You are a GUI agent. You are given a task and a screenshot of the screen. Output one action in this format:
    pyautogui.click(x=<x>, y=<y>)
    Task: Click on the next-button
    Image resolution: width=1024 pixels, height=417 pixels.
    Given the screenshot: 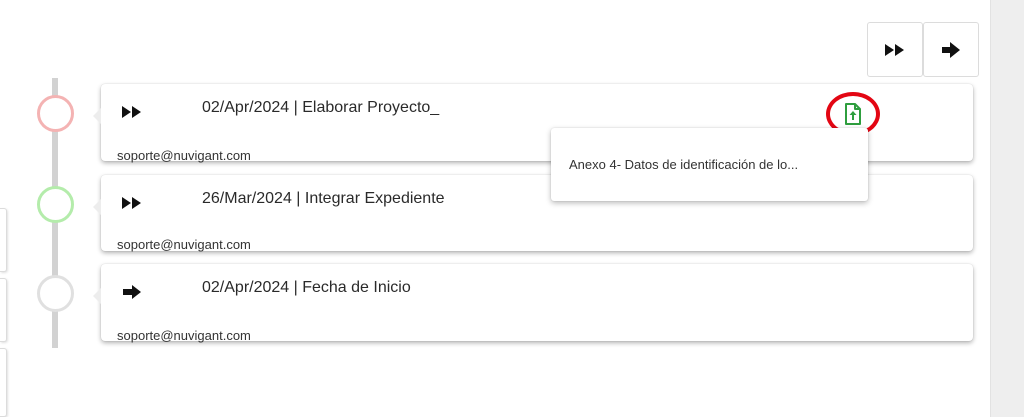 What is the action you would take?
    pyautogui.click(x=951, y=49)
    